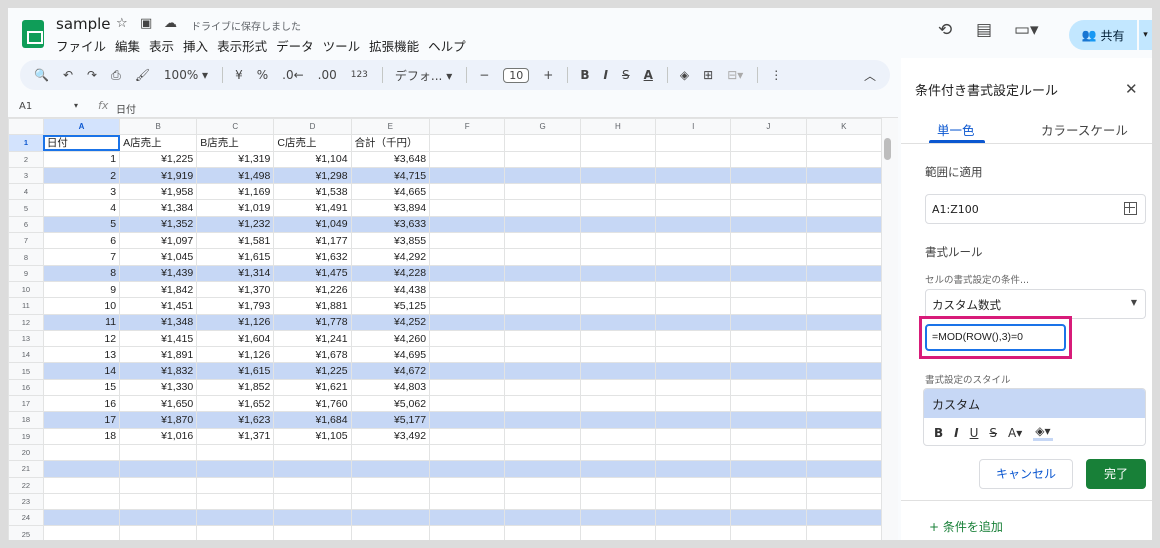  Describe the element at coordinates (195, 45) in the screenshot. I see `menu-item: 挿入` at that location.